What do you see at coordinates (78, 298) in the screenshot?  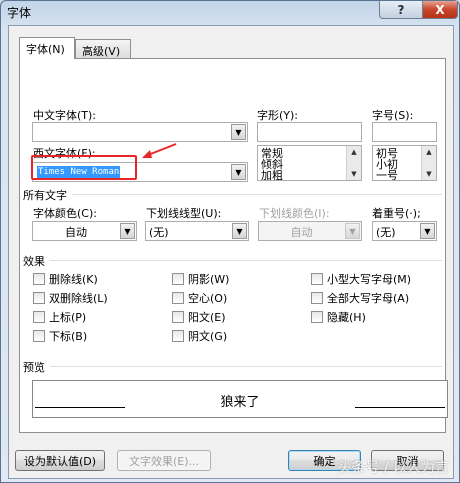 I see `checkbox-label: 双删除线(L)` at bounding box center [78, 298].